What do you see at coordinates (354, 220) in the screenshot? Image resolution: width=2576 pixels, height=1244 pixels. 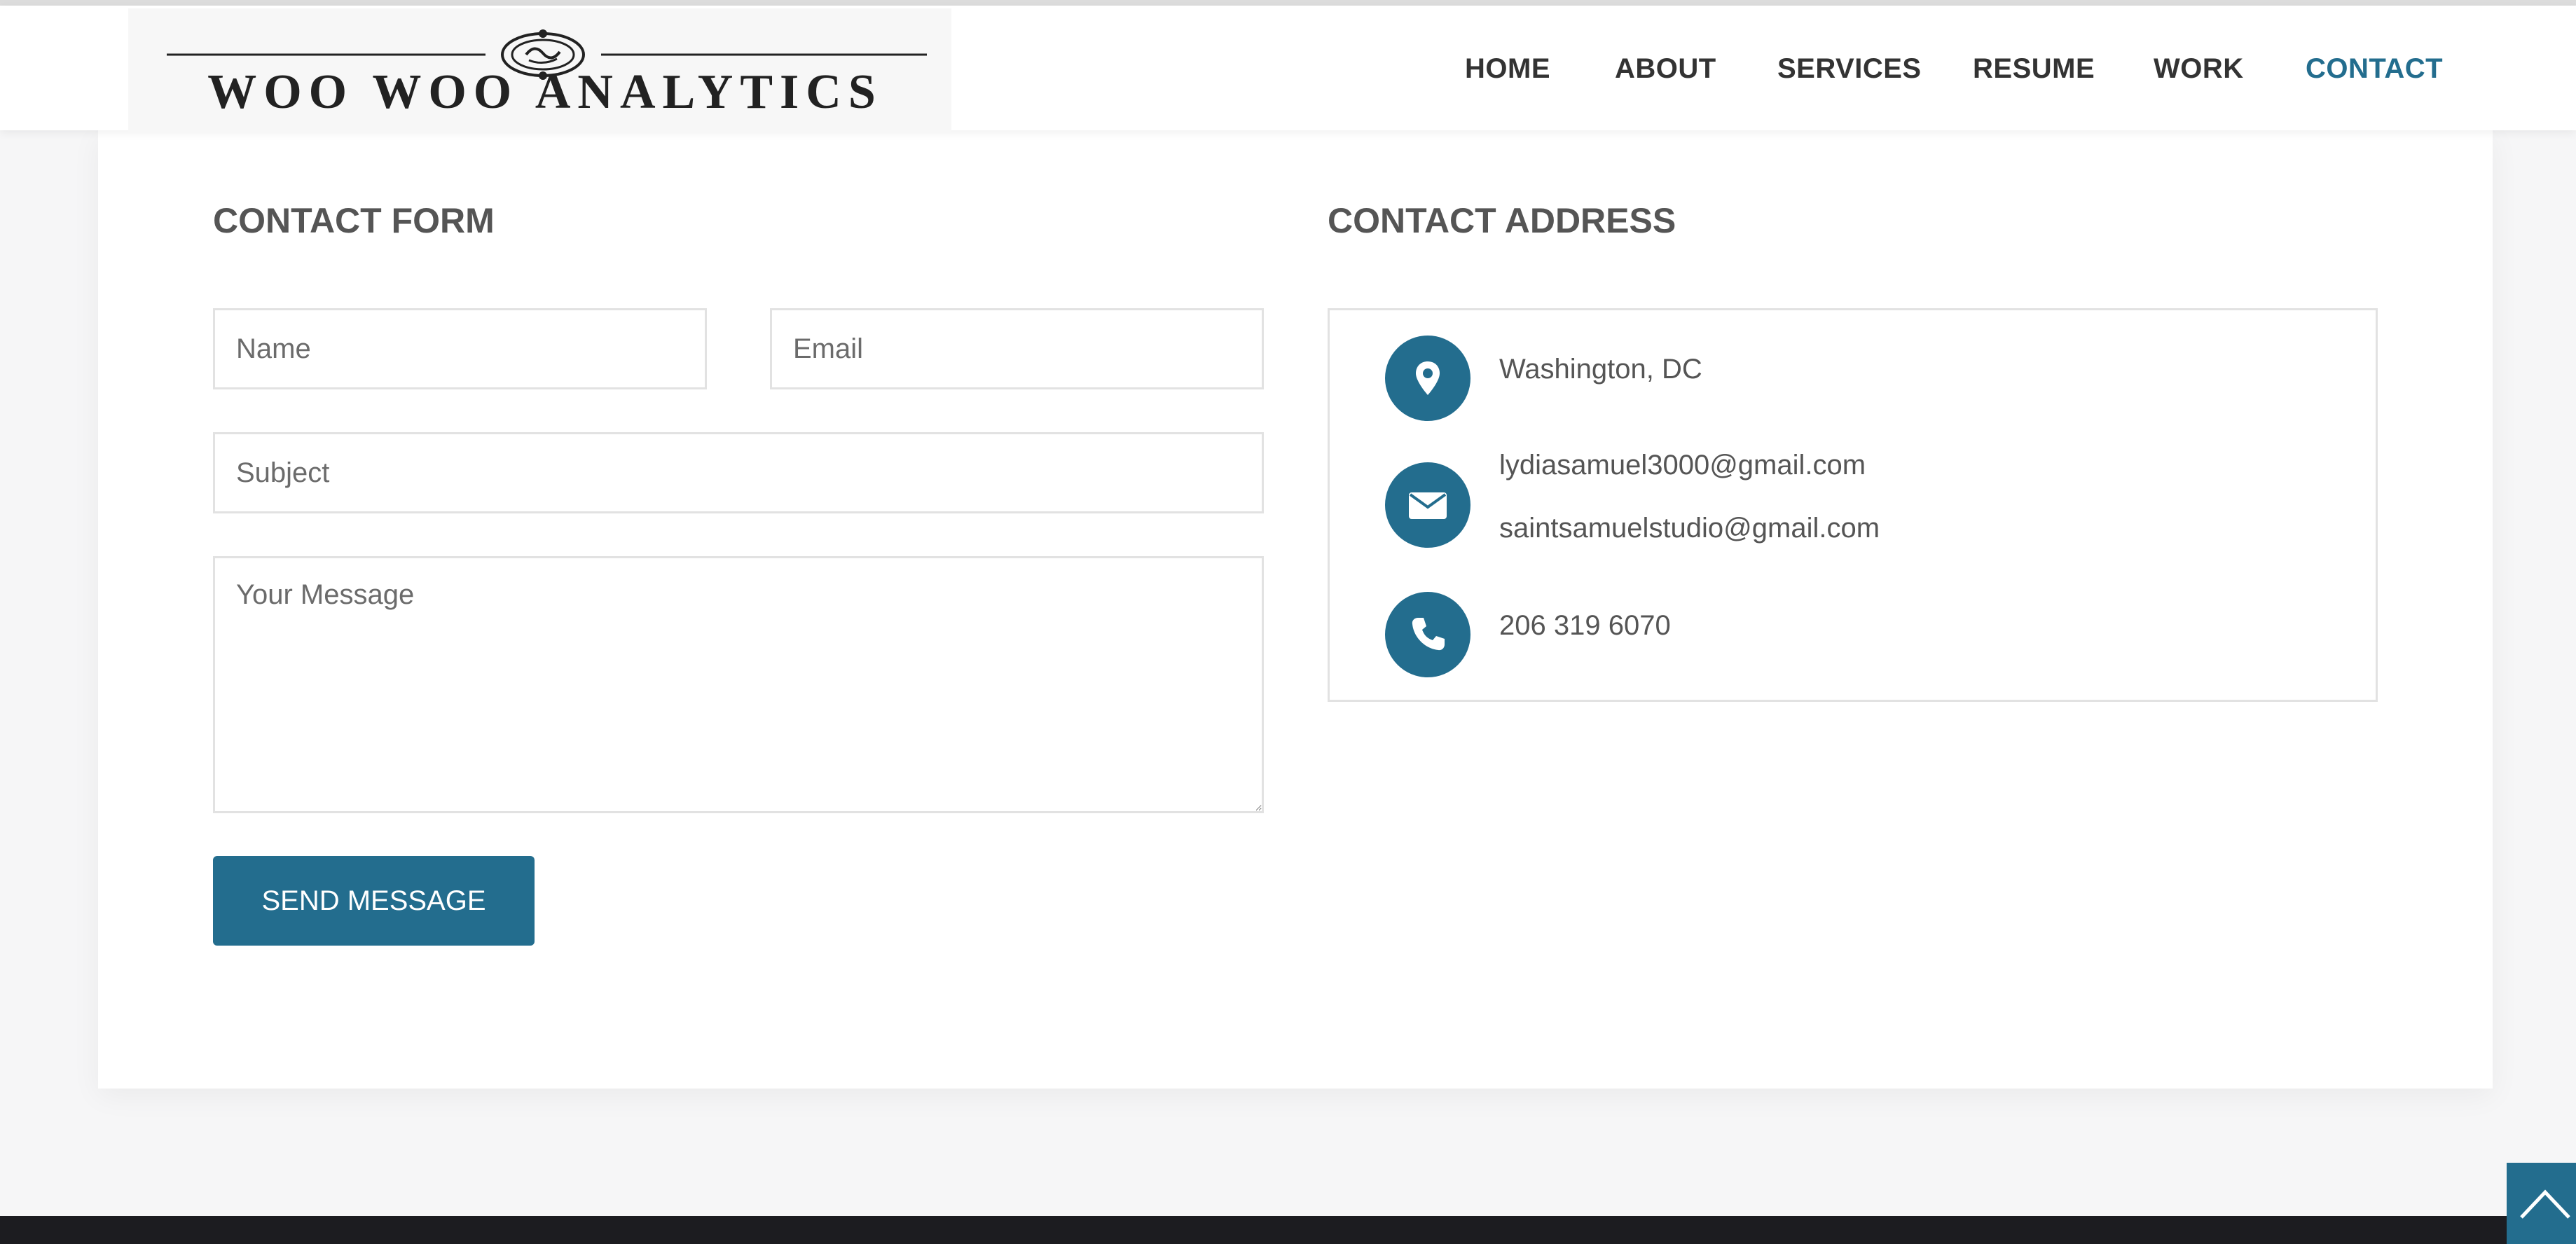 I see `contact-form-title: CONTACT FORM` at bounding box center [354, 220].